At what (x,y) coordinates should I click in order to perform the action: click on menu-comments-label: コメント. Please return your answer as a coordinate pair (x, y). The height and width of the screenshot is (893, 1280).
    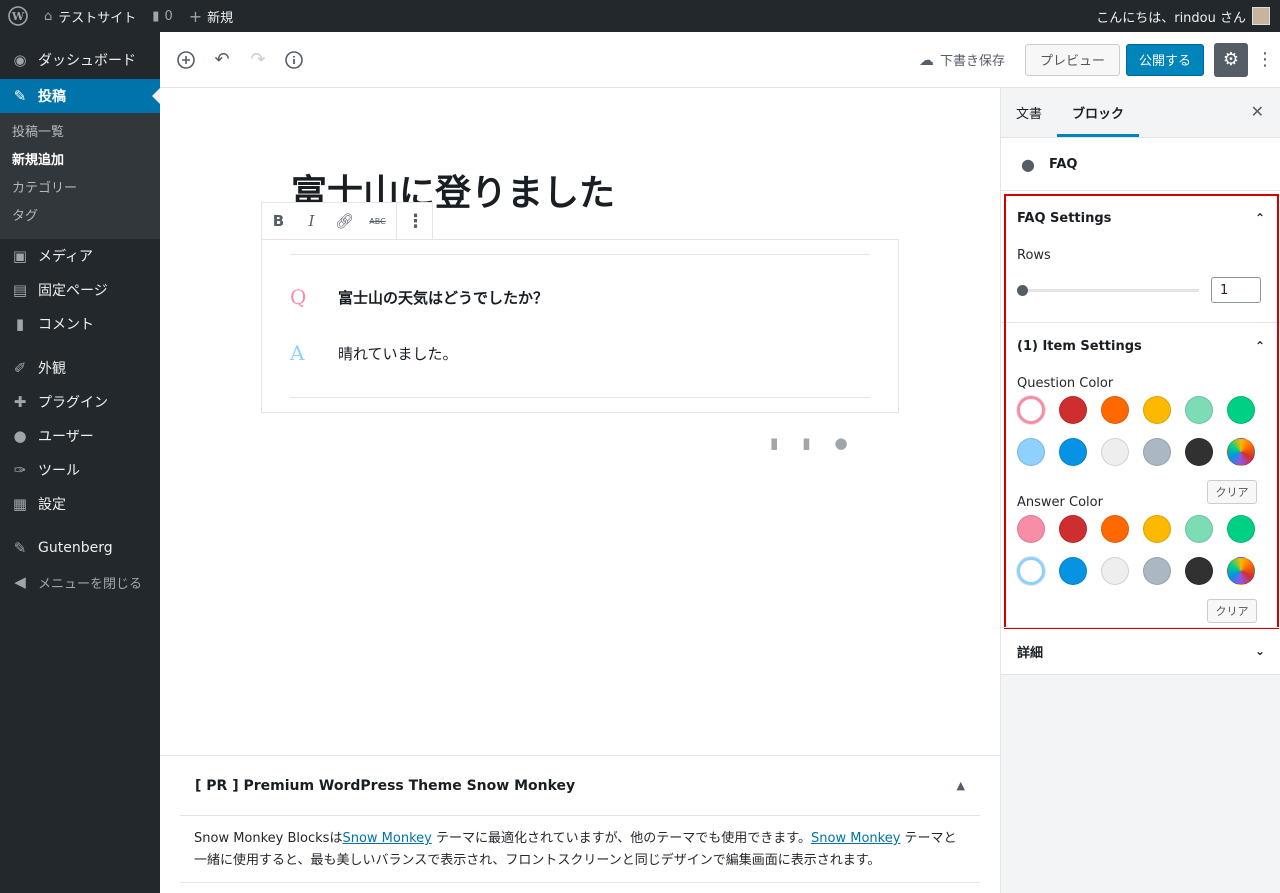
    Looking at the image, I should click on (66, 325).